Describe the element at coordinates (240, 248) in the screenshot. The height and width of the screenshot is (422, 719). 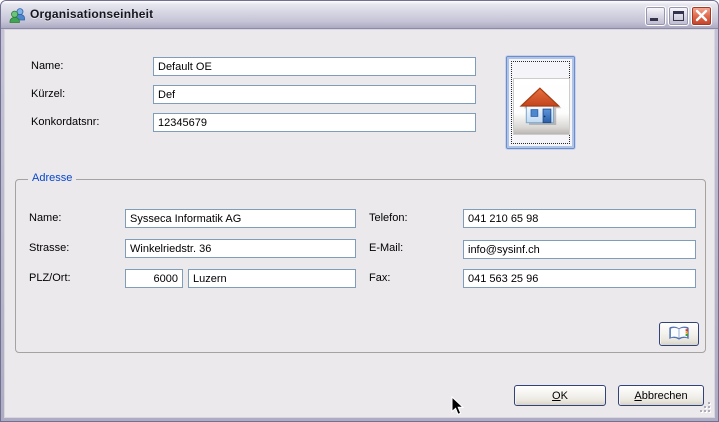
I see `address-strasse-input` at that location.